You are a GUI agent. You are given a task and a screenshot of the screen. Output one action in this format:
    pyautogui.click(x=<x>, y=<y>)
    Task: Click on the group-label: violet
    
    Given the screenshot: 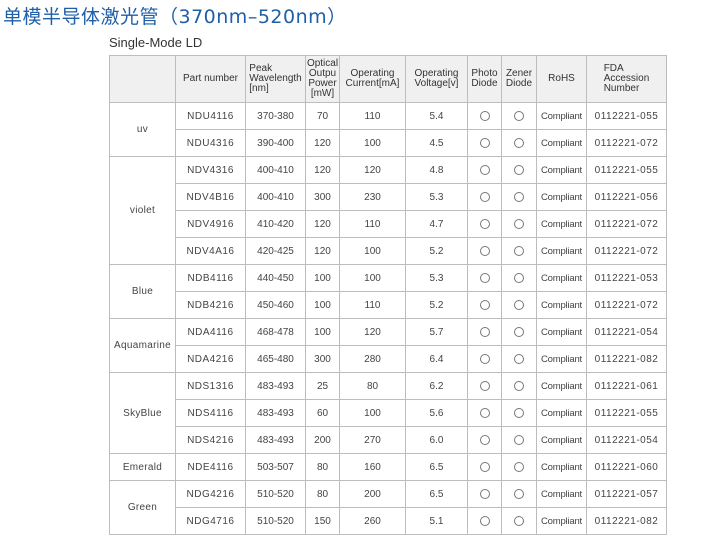 What is the action you would take?
    pyautogui.click(x=142, y=210)
    